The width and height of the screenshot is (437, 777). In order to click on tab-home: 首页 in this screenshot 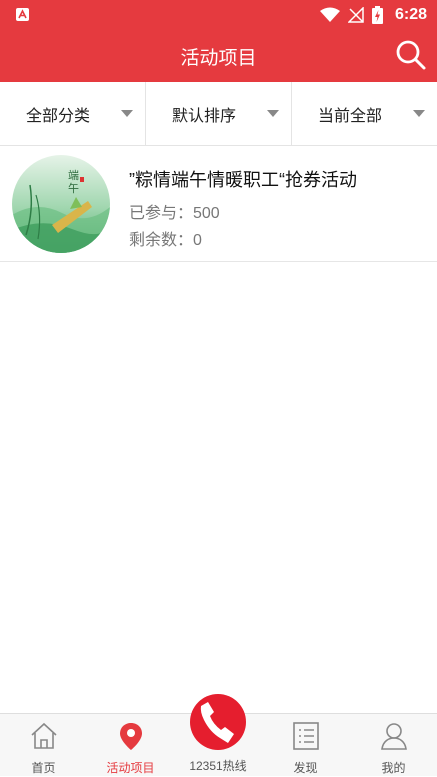, I will do `click(43, 745)`.